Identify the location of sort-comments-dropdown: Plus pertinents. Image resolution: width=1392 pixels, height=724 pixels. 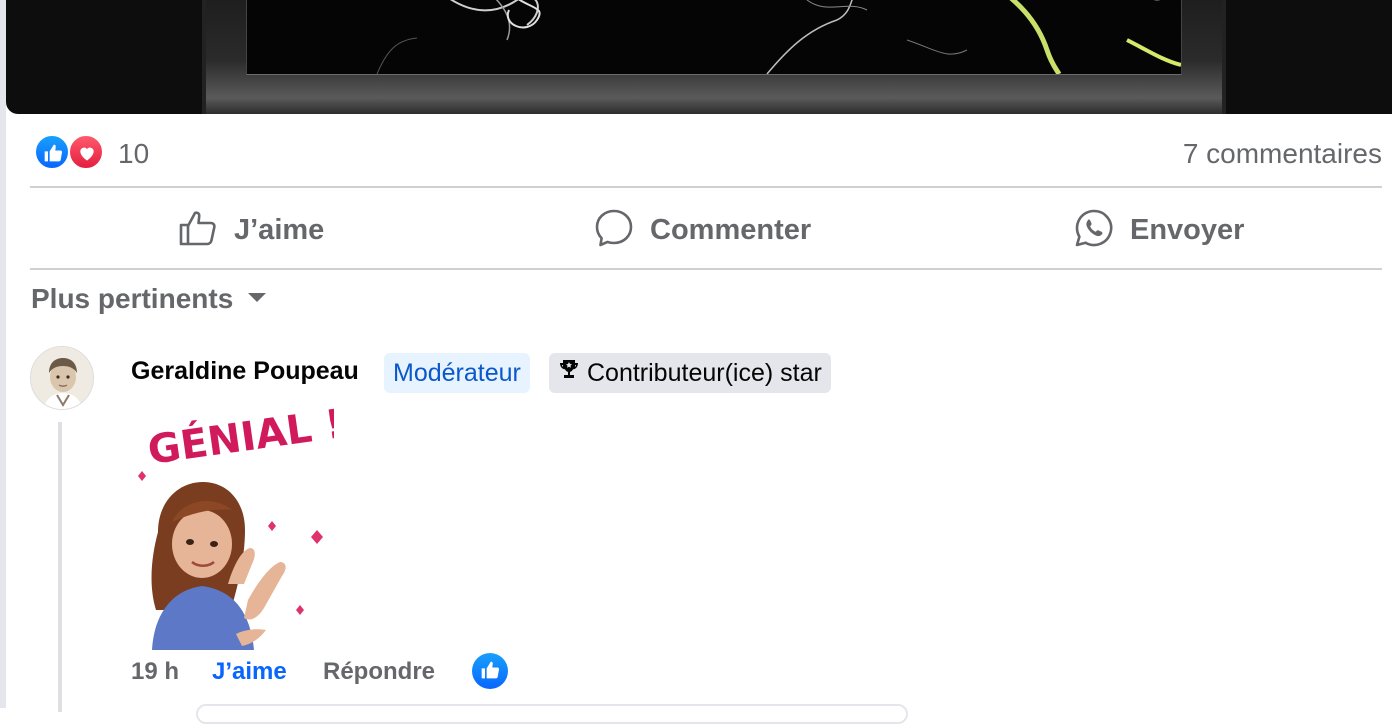
(149, 299).